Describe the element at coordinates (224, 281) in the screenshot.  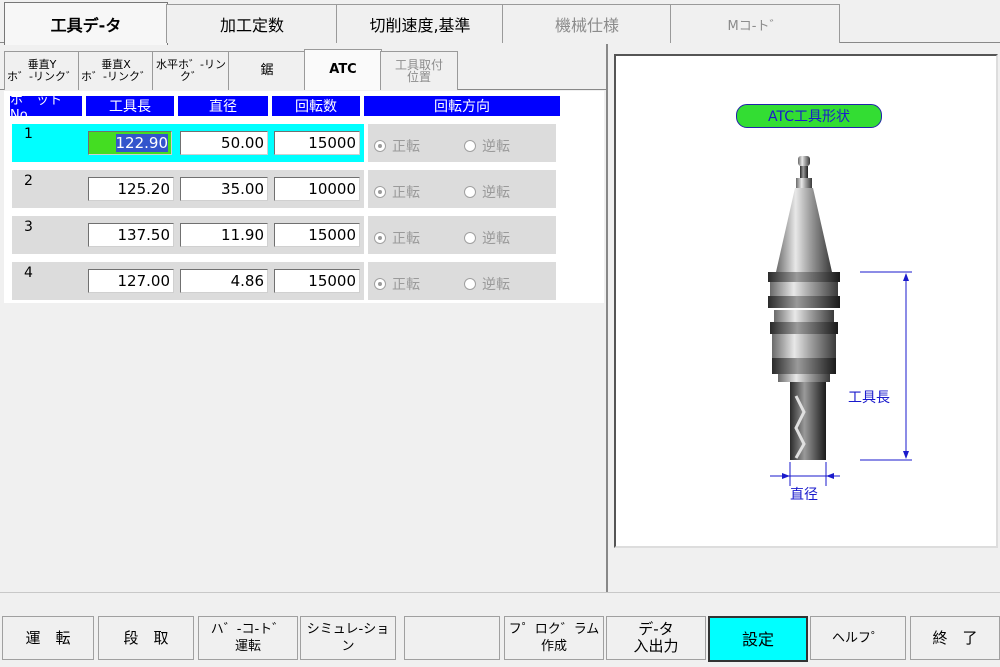
I see `diameter-input: 4.86` at that location.